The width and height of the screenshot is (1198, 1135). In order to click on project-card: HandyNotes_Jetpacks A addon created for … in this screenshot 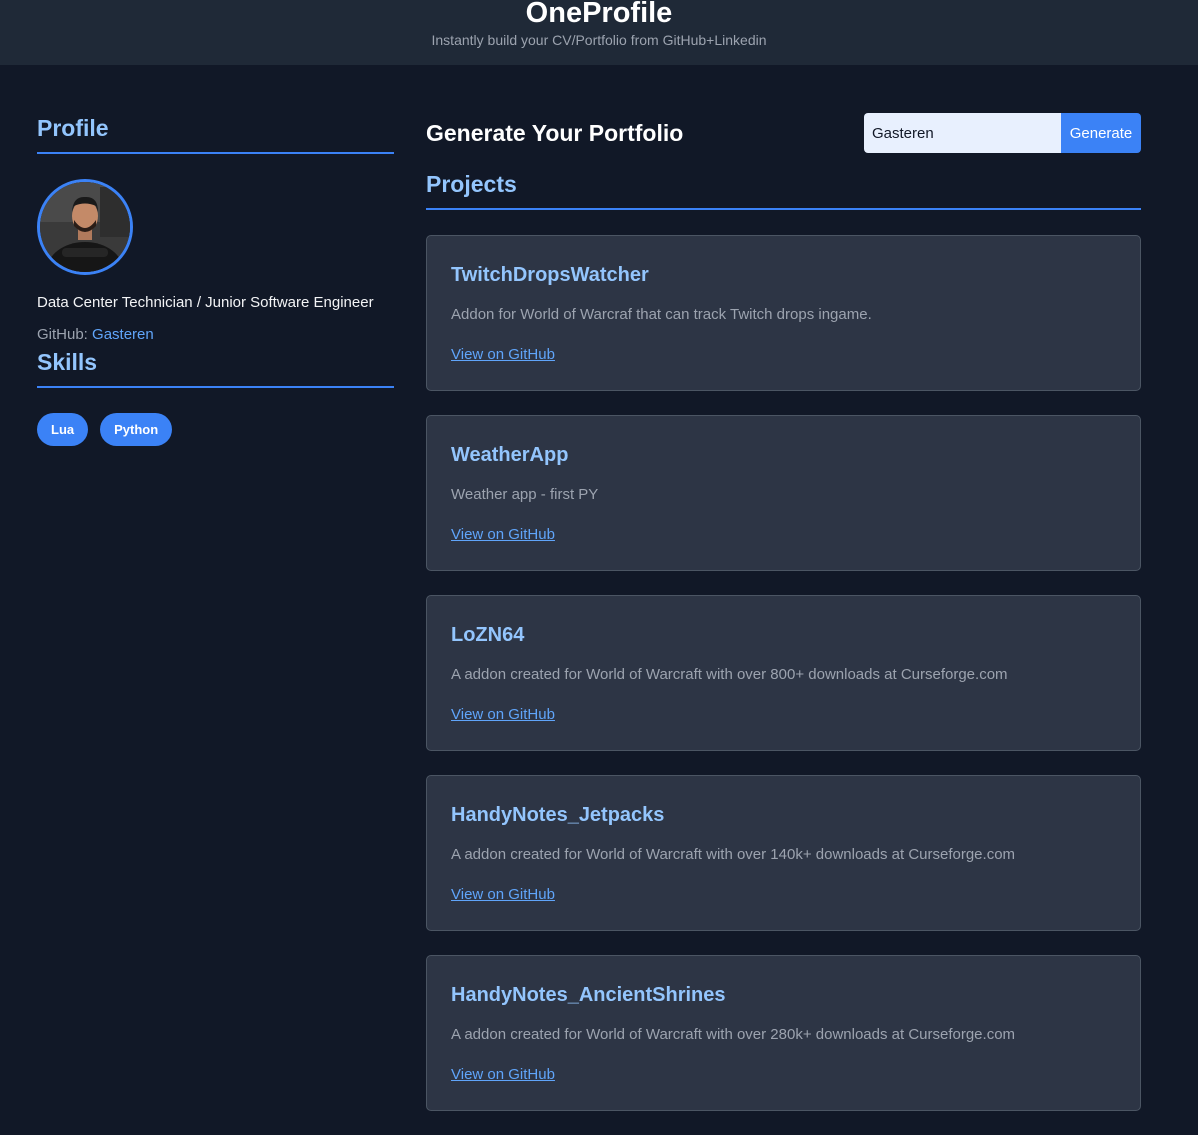, I will do `click(783, 853)`.